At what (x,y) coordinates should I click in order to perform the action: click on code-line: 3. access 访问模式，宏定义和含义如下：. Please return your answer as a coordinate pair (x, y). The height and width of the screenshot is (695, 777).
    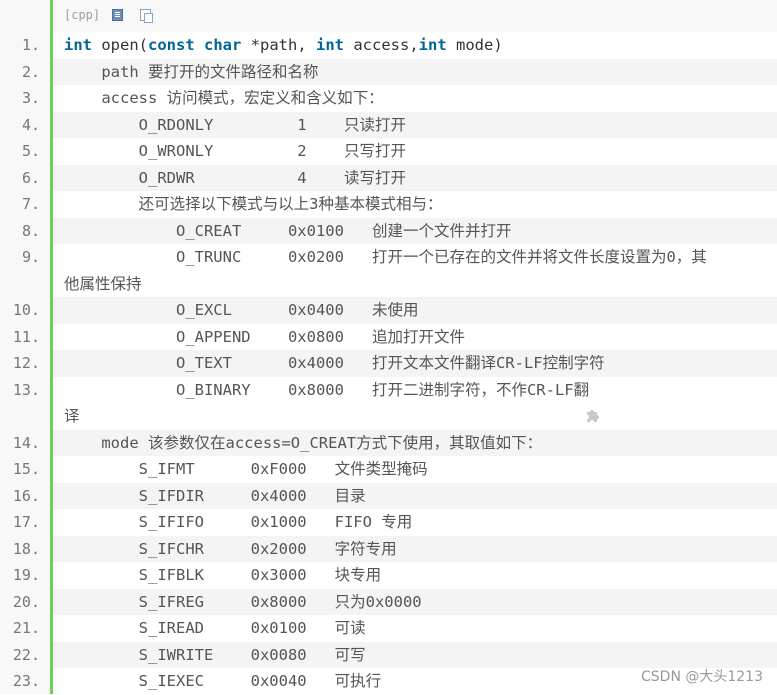
    Looking at the image, I should click on (388, 98).